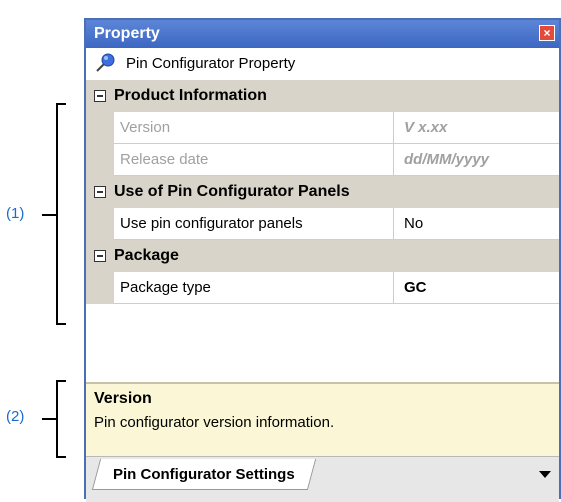 The height and width of the screenshot is (502, 561). What do you see at coordinates (214, 422) in the screenshot?
I see `description-text: Pin configurator version information.` at bounding box center [214, 422].